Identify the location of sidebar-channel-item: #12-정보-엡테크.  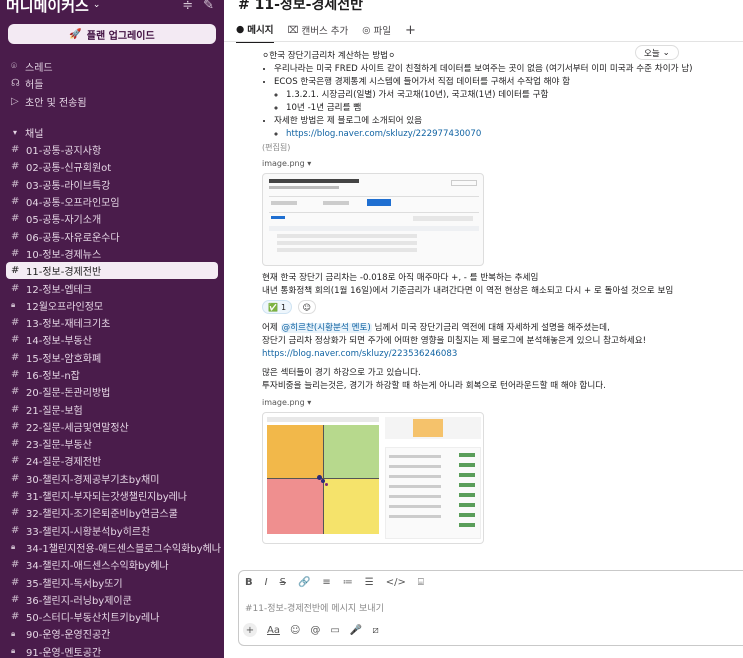
(112, 287).